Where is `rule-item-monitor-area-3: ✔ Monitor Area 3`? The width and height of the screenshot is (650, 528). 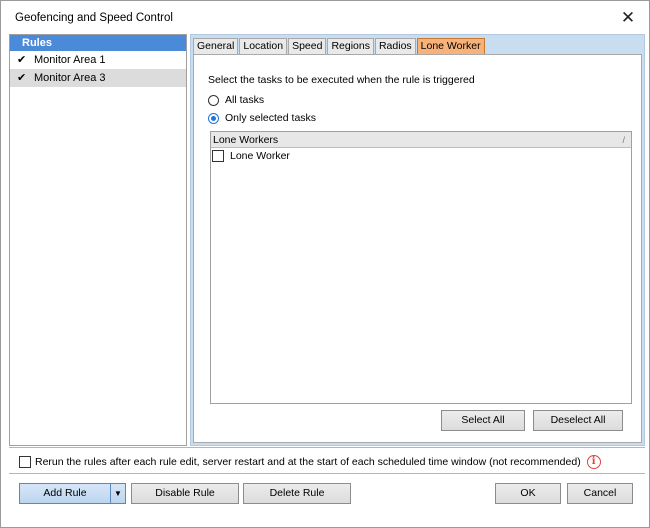 rule-item-monitor-area-3: ✔ Monitor Area 3 is located at coordinates (98, 78).